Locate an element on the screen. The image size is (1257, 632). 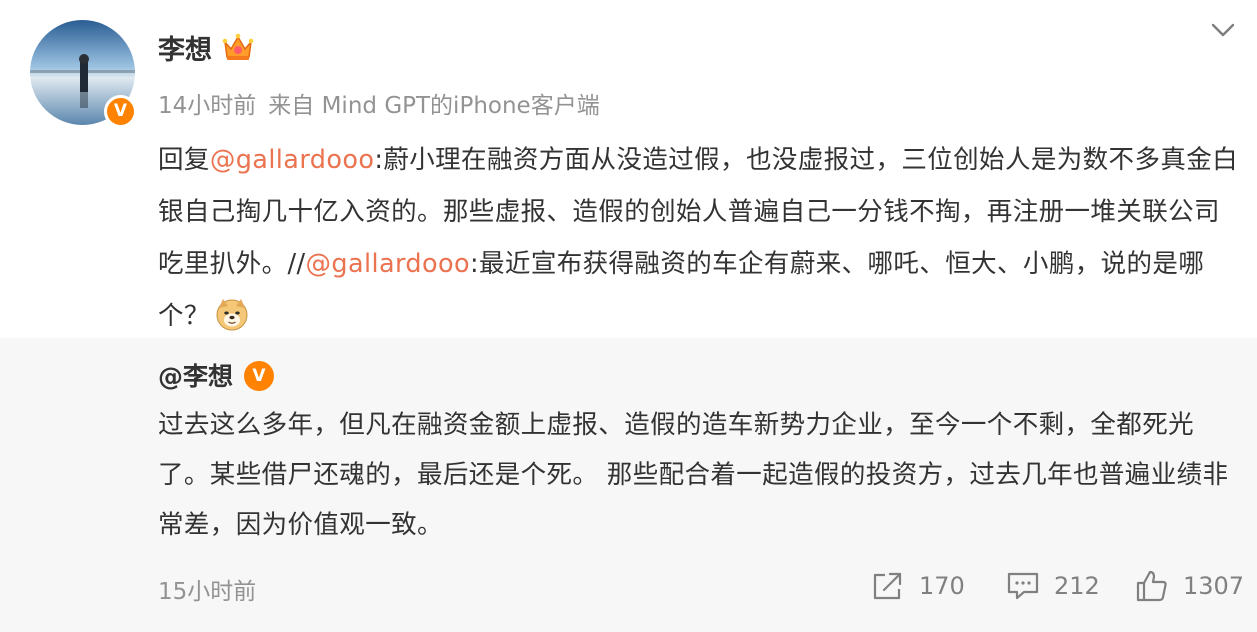
reply-prefix: 回复 is located at coordinates (184, 160).